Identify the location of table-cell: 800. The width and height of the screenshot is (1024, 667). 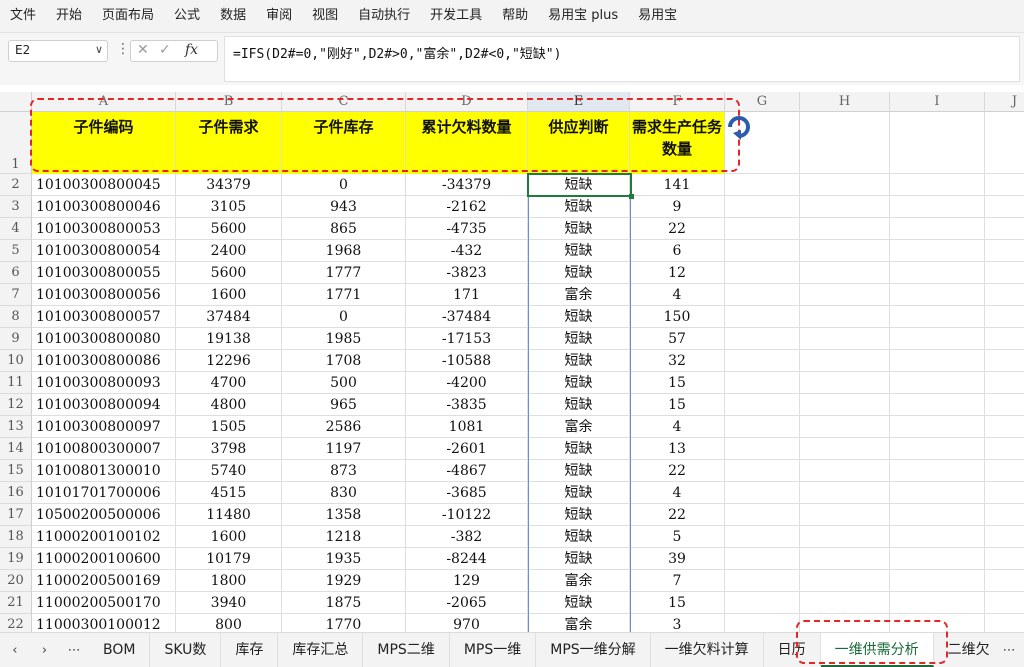
(229, 623).